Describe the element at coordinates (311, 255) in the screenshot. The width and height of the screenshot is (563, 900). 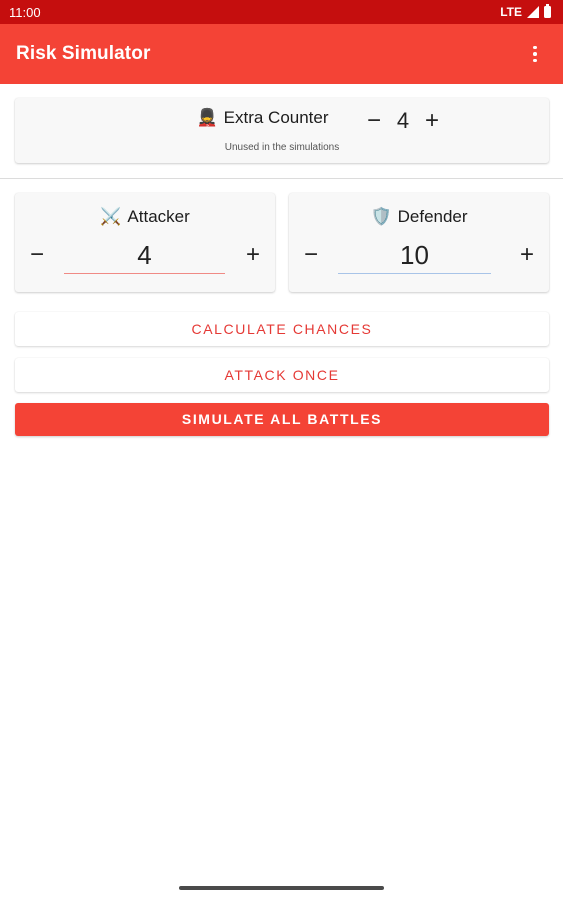
I see `defender-decrement-button: −` at that location.